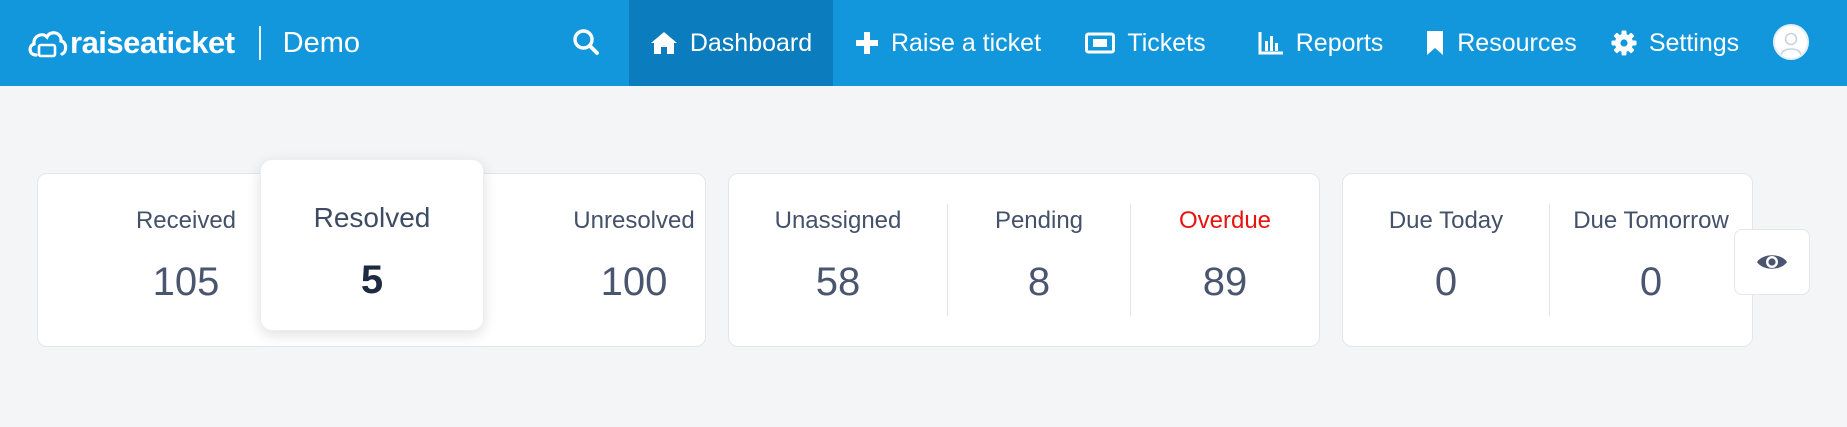  Describe the element at coordinates (1100, 43) in the screenshot. I see `ticket-icon` at that location.